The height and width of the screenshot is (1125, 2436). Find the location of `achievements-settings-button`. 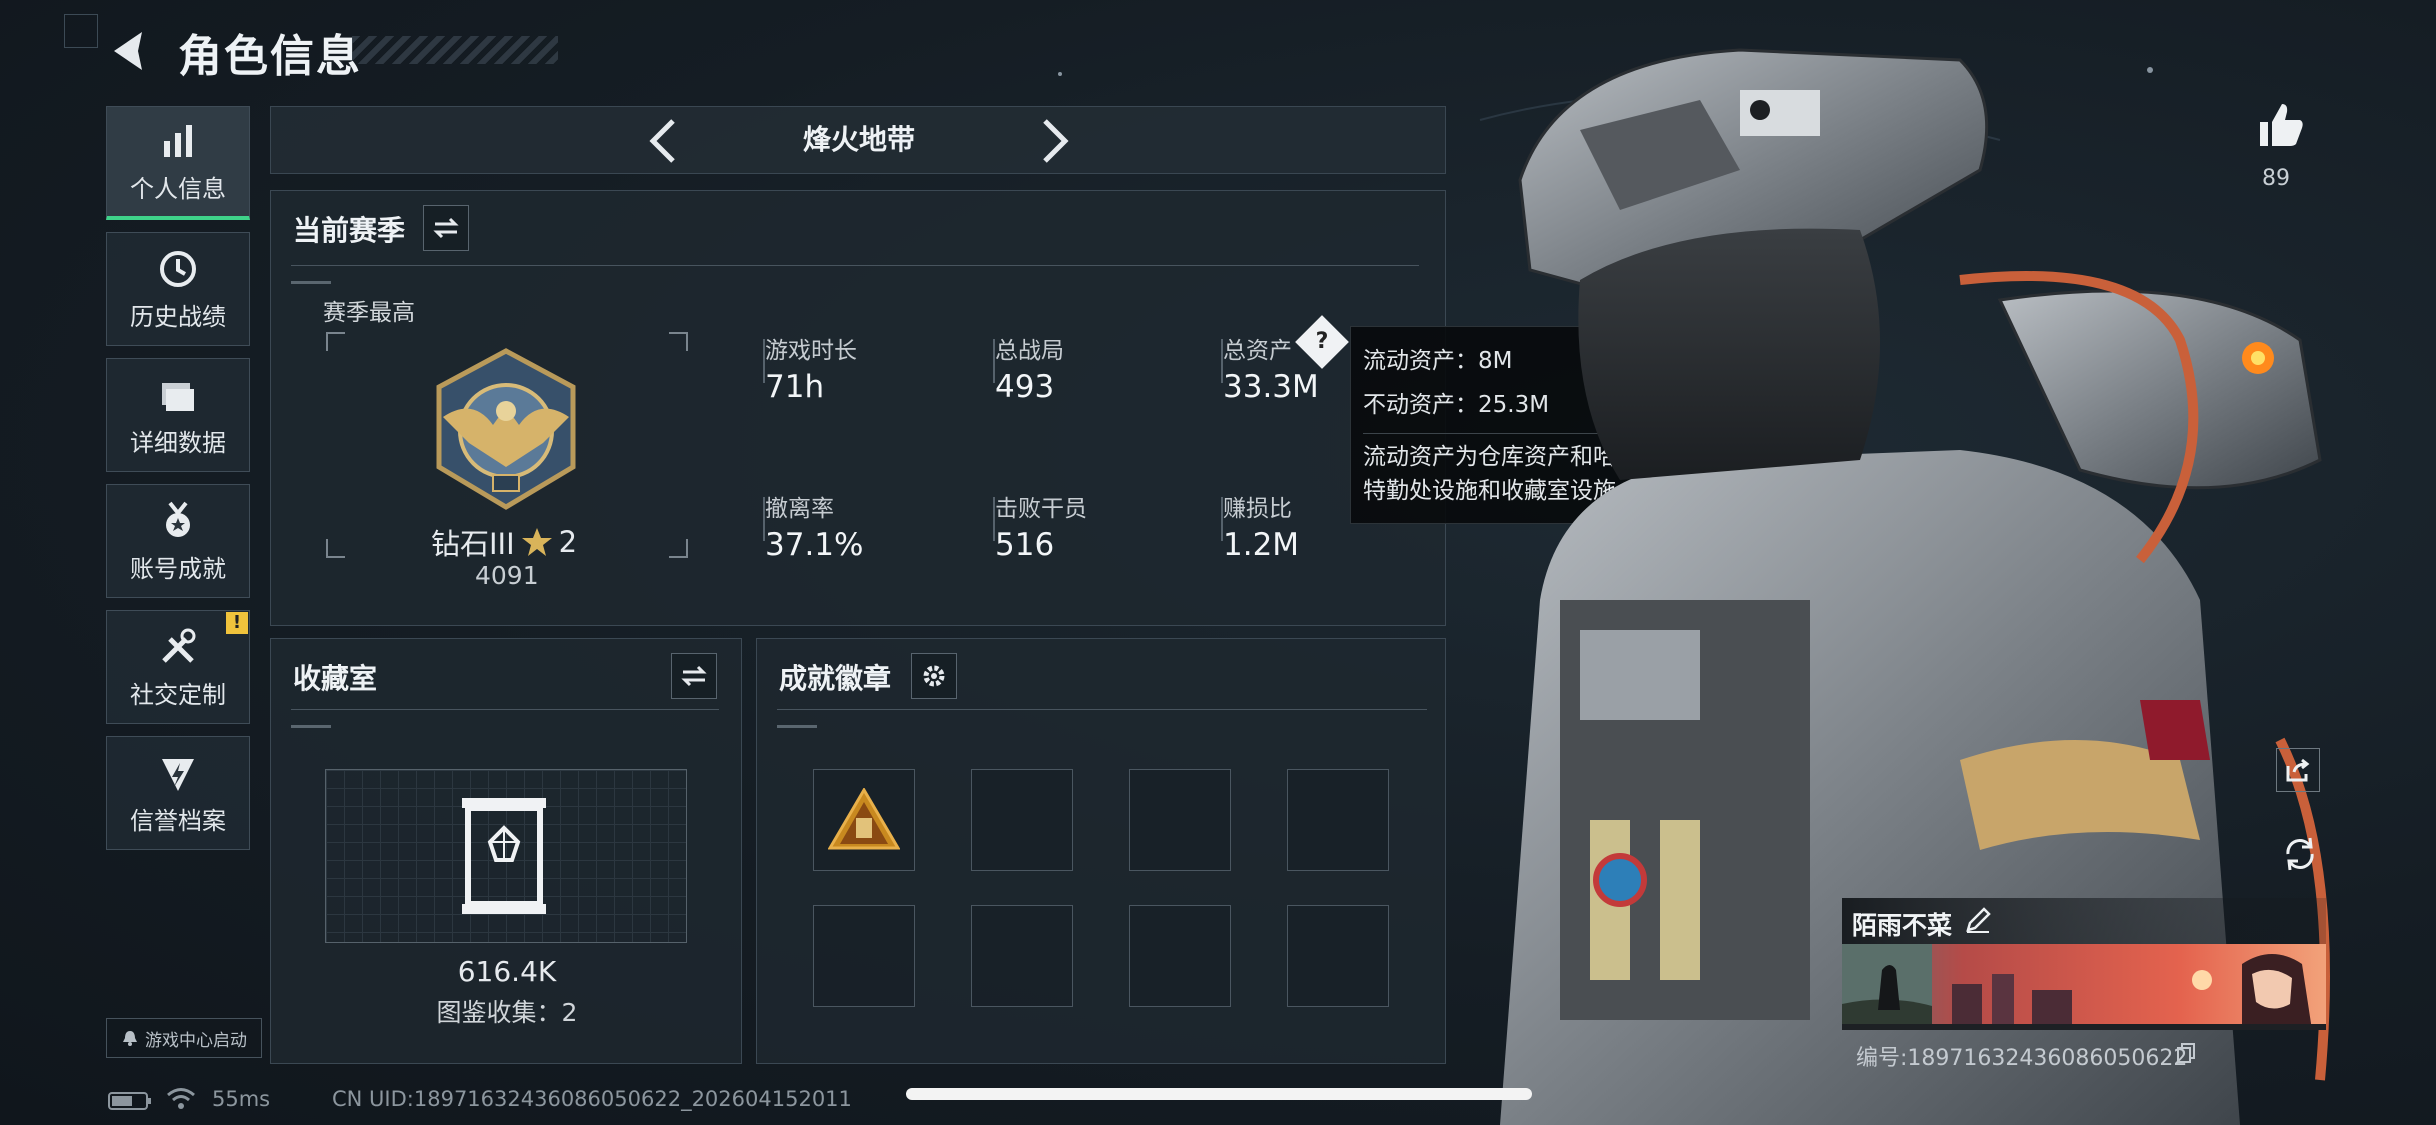

achievements-settings-button is located at coordinates (934, 676).